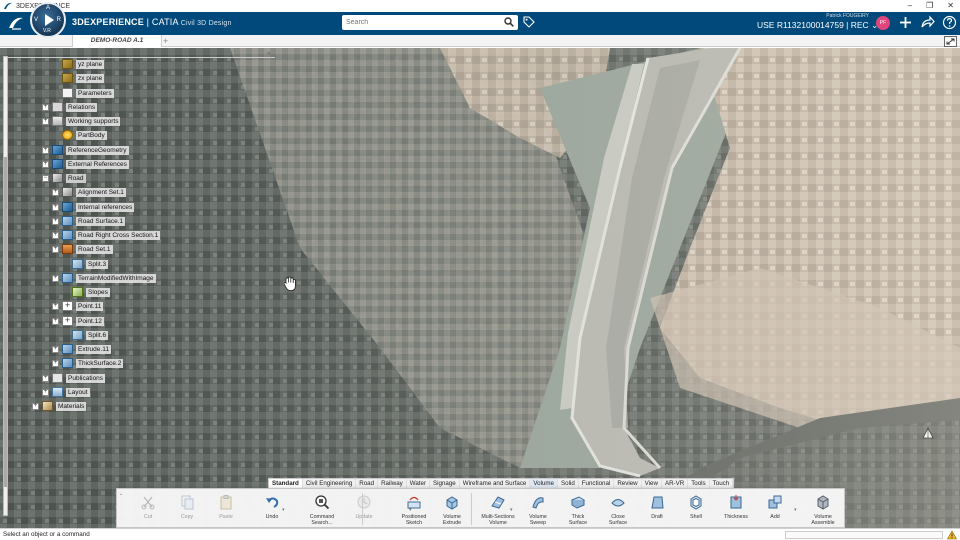 The height and width of the screenshot is (540, 960). I want to click on tree-node: Slopes, so click(86, 292).